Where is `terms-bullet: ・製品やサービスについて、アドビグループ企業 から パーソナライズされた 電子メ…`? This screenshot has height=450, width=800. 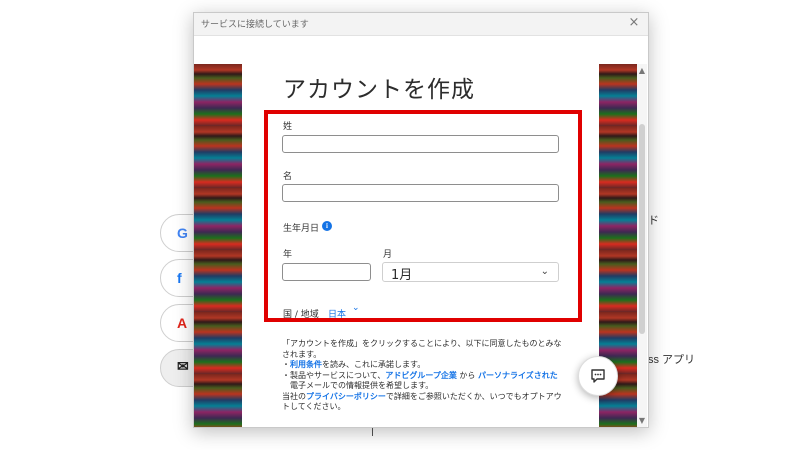 terms-bullet: ・製品やサービスについて、アドビグループ企業 から パーソナライズされた 電子メ… is located at coordinates (420, 380).